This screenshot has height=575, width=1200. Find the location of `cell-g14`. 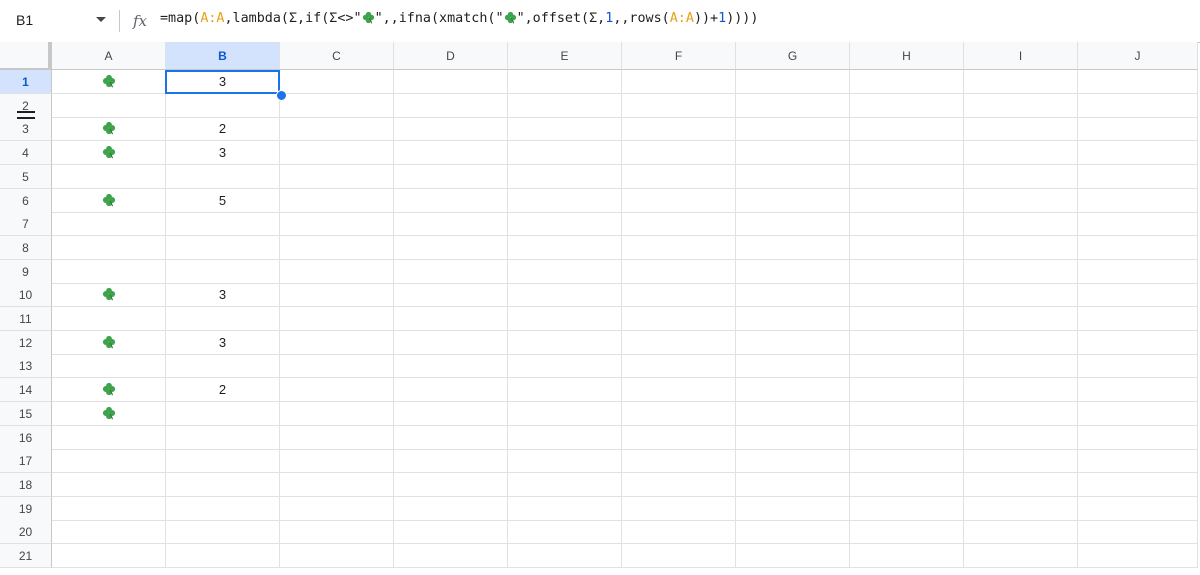

cell-g14 is located at coordinates (793, 390).